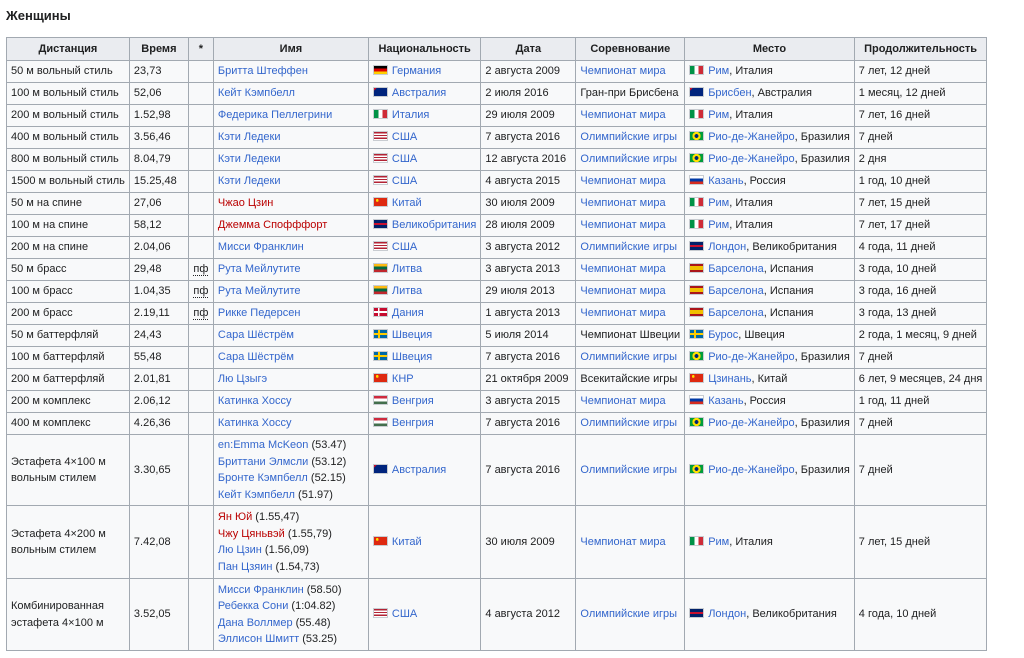  I want to click on swimmer-name-link: Бронте Кэмпбелл, so click(263, 478).